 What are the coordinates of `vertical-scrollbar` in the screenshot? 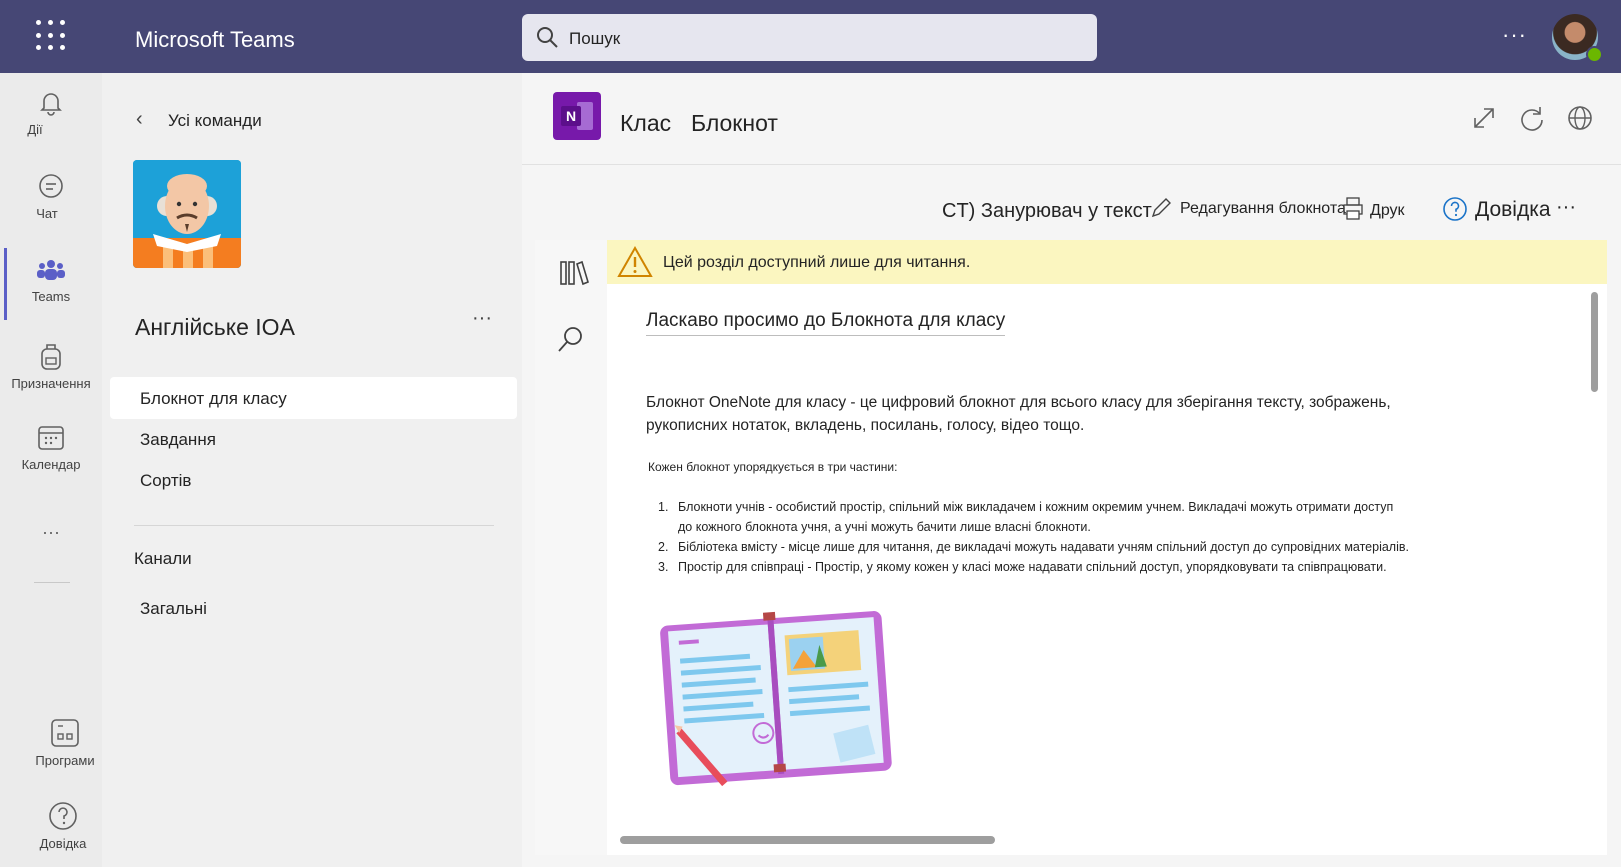 It's located at (1594, 342).